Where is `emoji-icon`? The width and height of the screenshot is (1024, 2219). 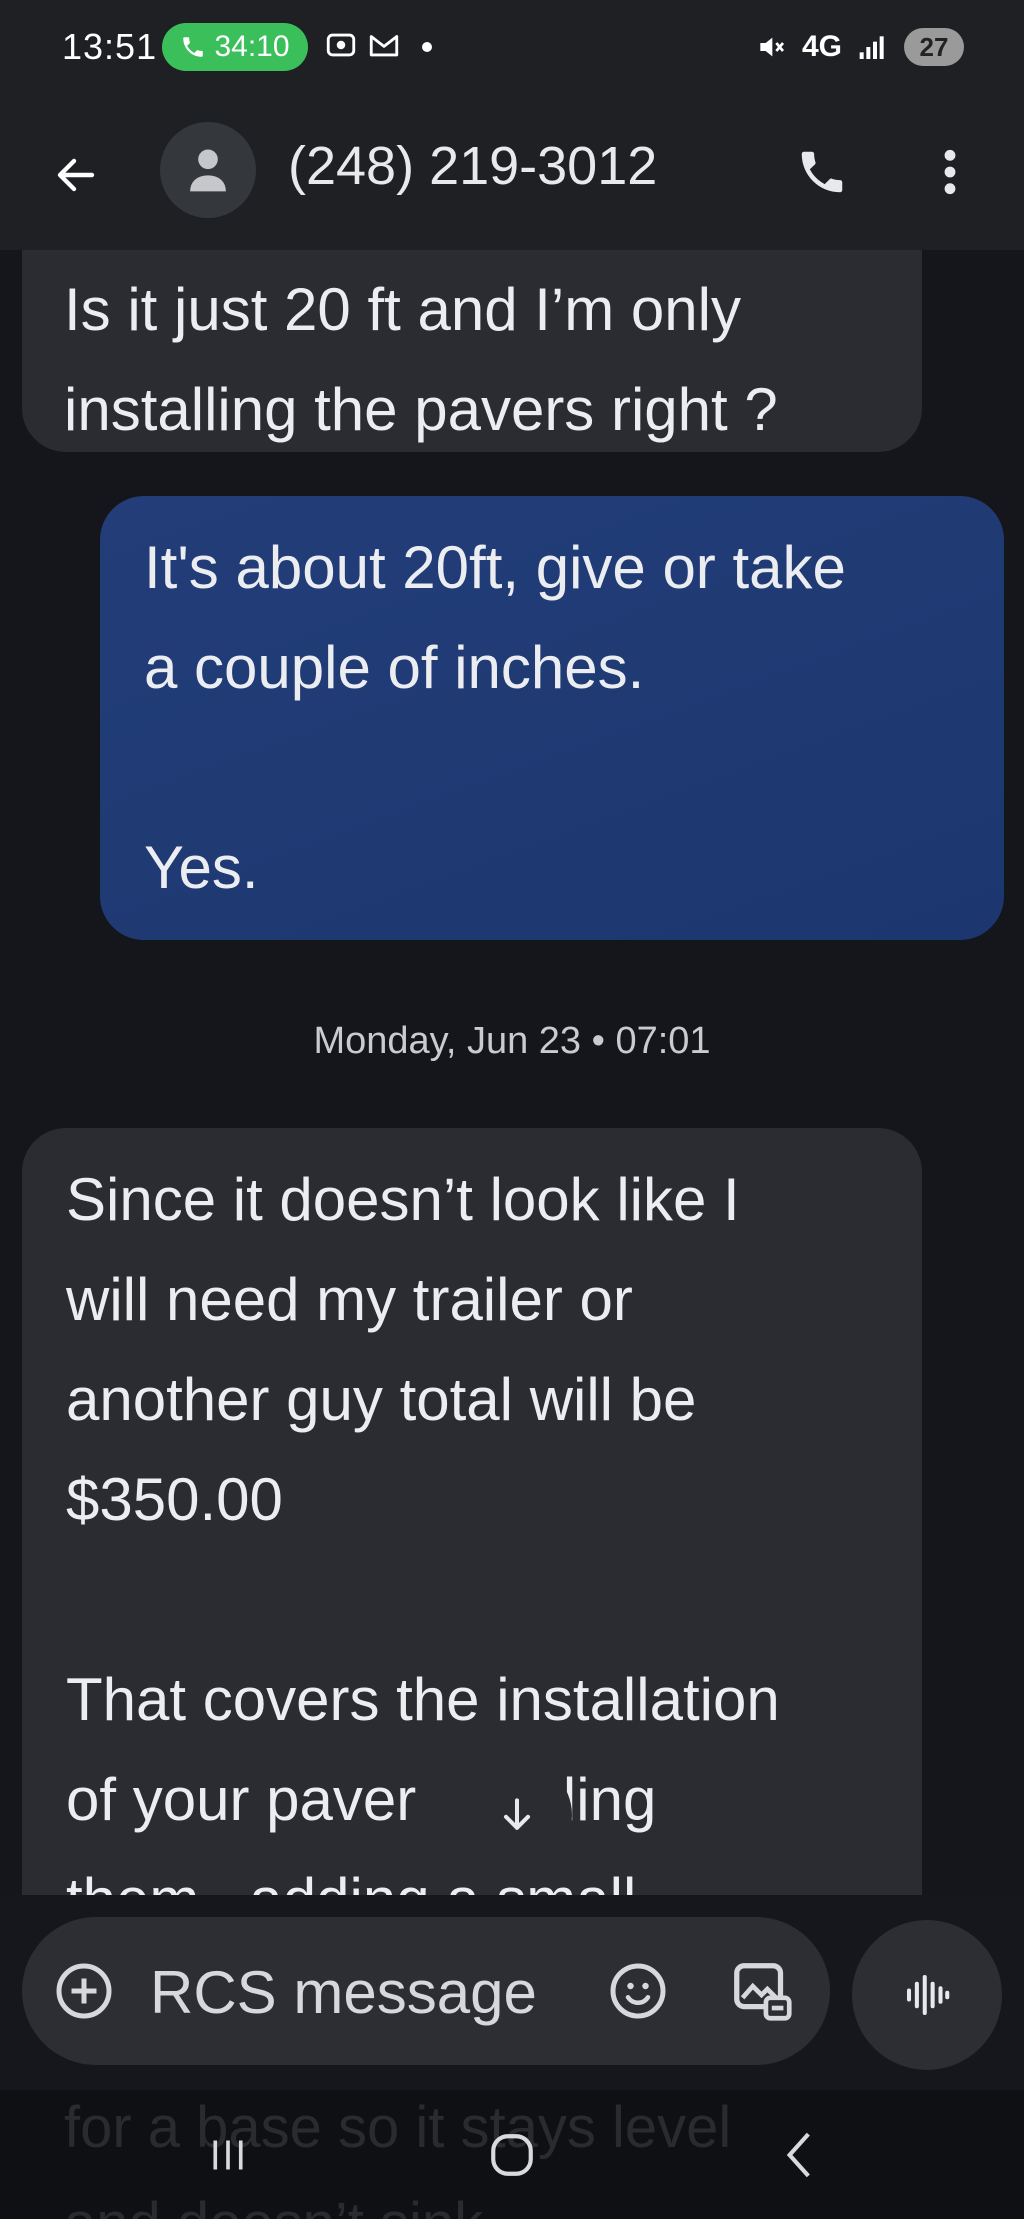 emoji-icon is located at coordinates (638, 1991).